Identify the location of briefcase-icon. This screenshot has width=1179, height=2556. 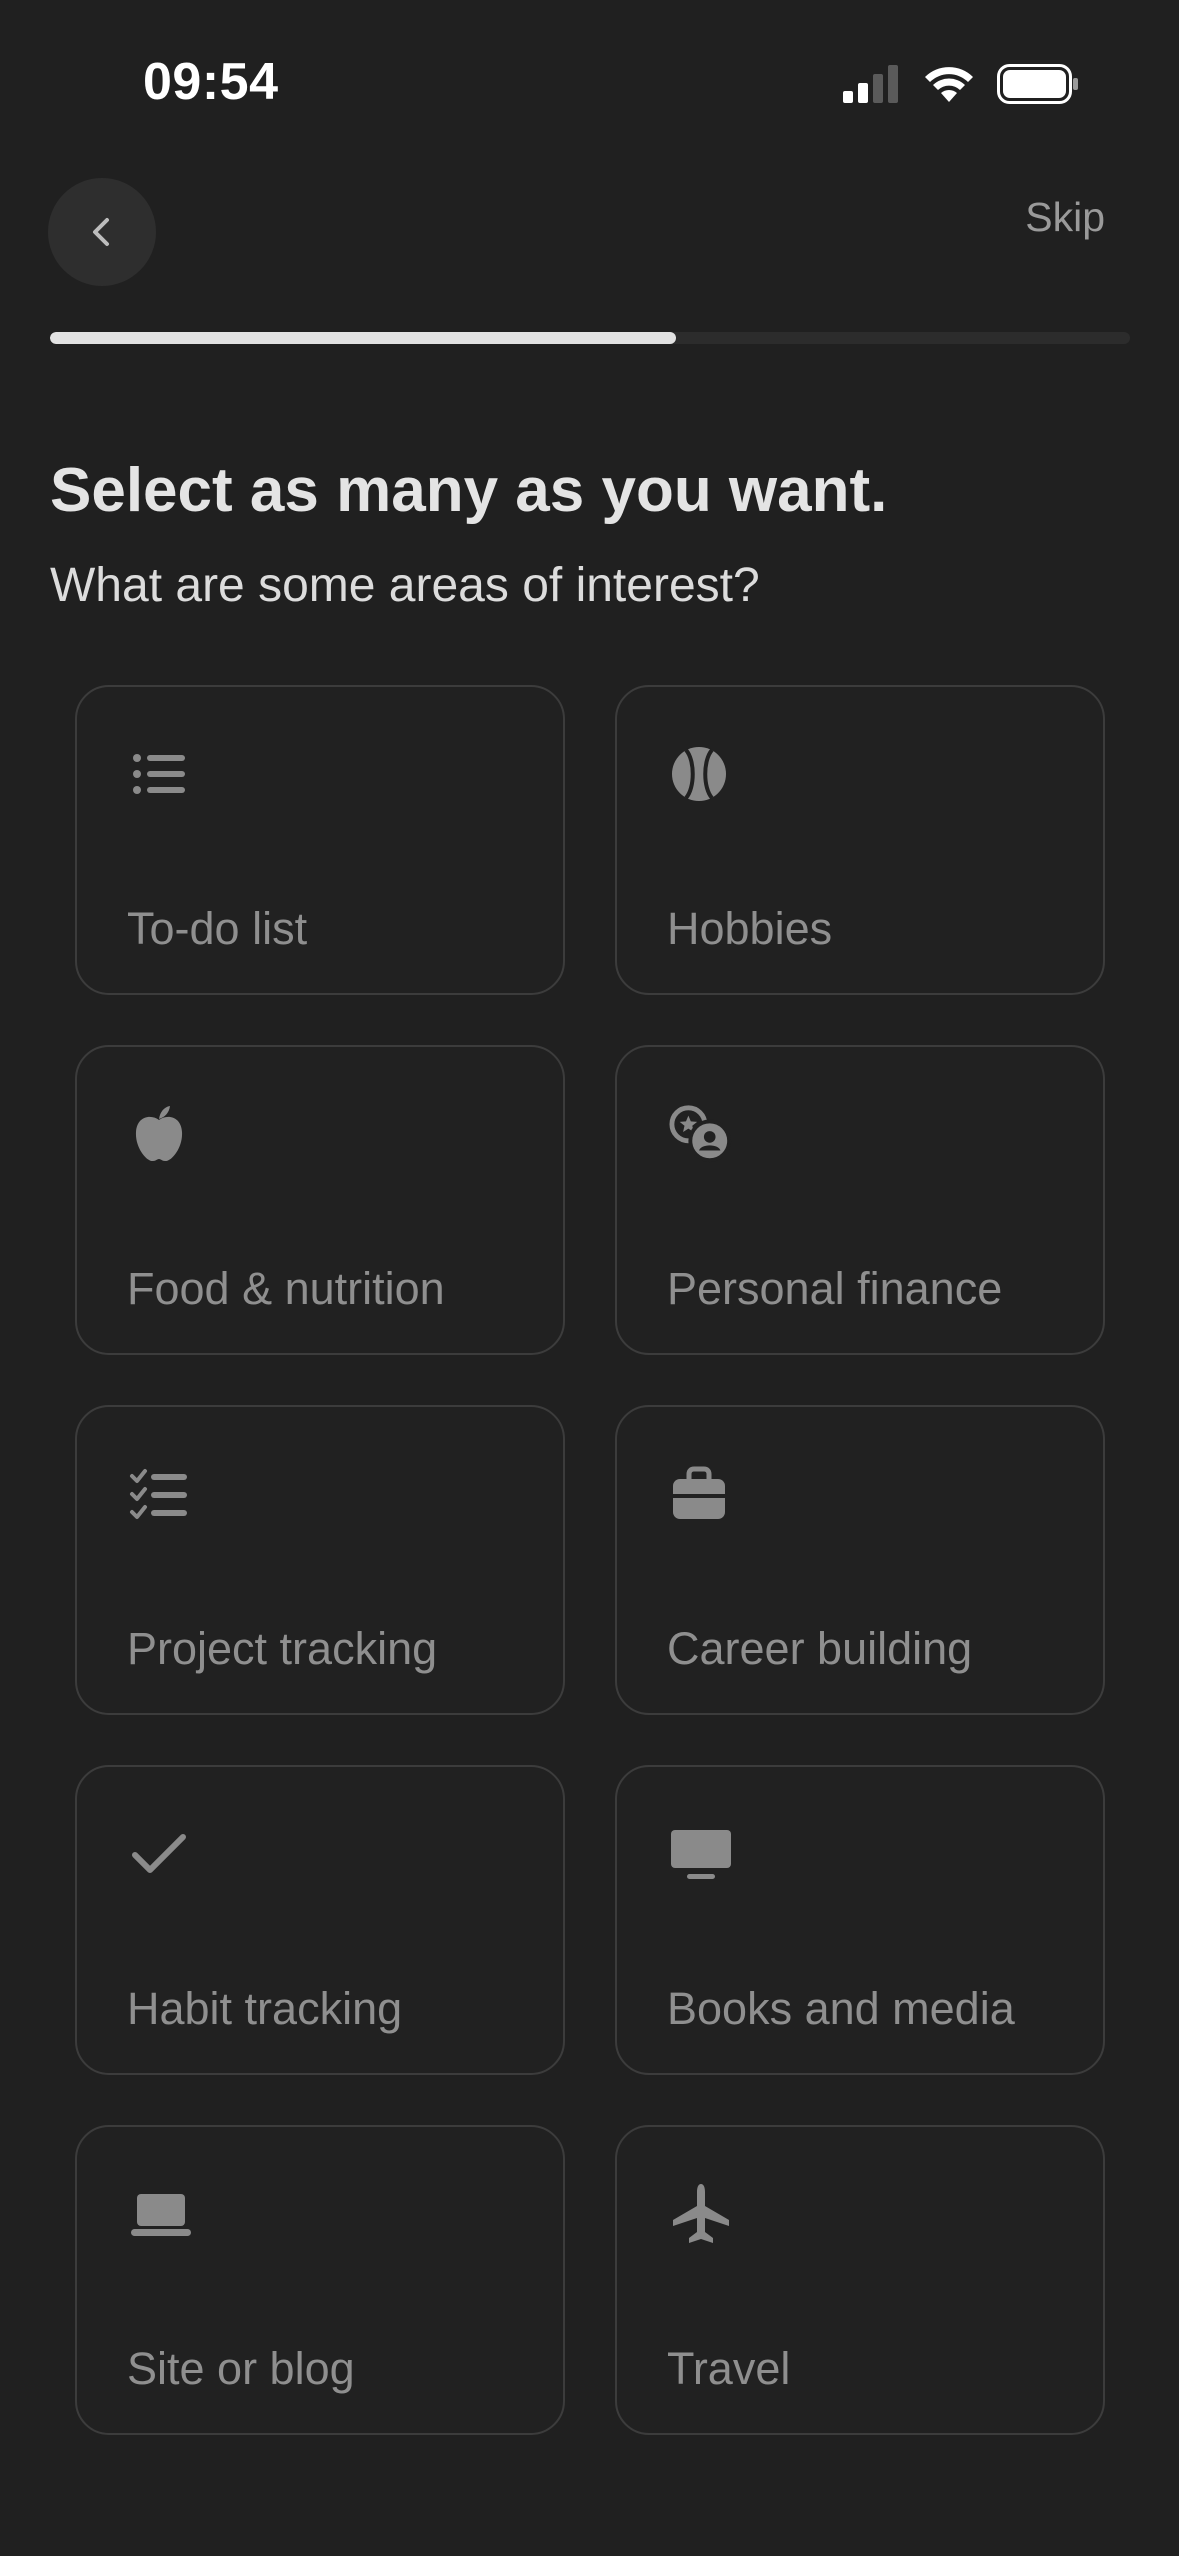
(701, 1494).